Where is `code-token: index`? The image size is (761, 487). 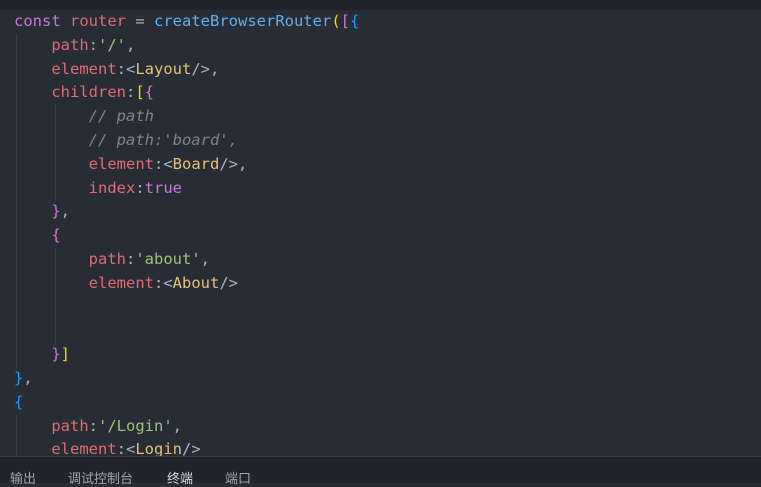
code-token: index is located at coordinates (112, 187).